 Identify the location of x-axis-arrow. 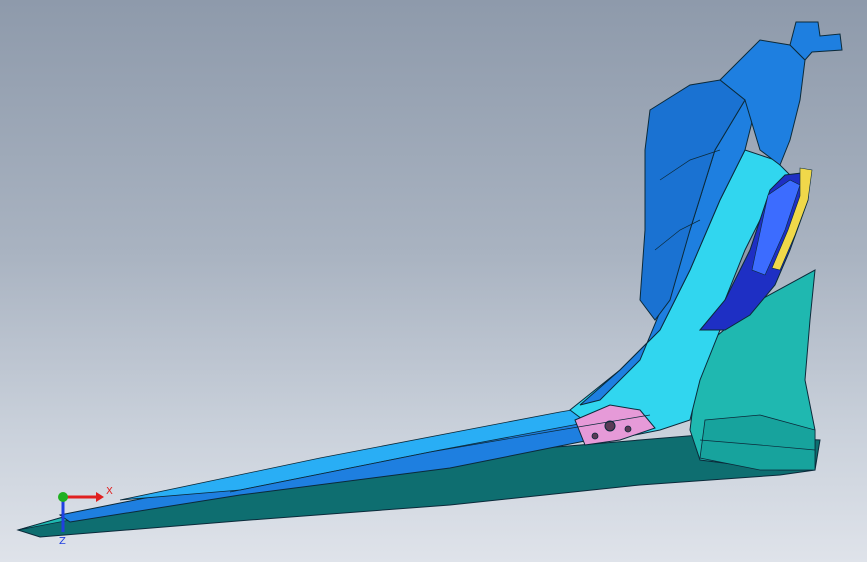
(100, 497).